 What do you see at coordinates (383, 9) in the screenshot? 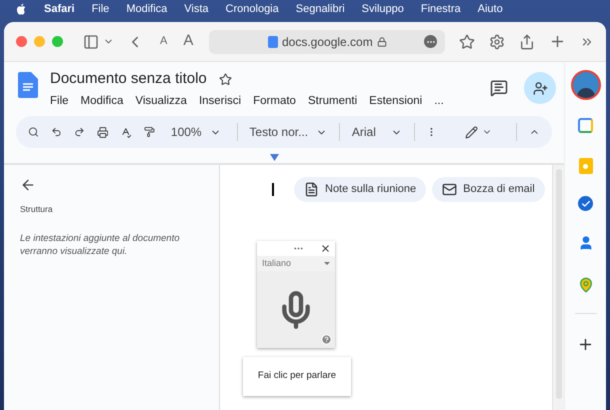
I see `menu-item: Sviluppo` at bounding box center [383, 9].